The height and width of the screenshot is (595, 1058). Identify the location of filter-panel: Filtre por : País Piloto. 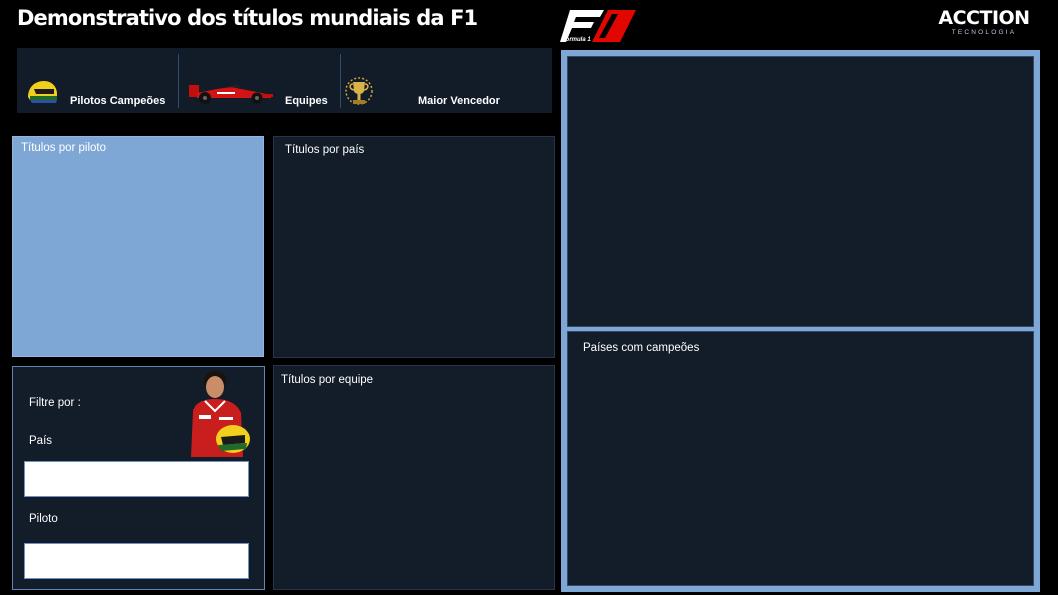
(138, 478).